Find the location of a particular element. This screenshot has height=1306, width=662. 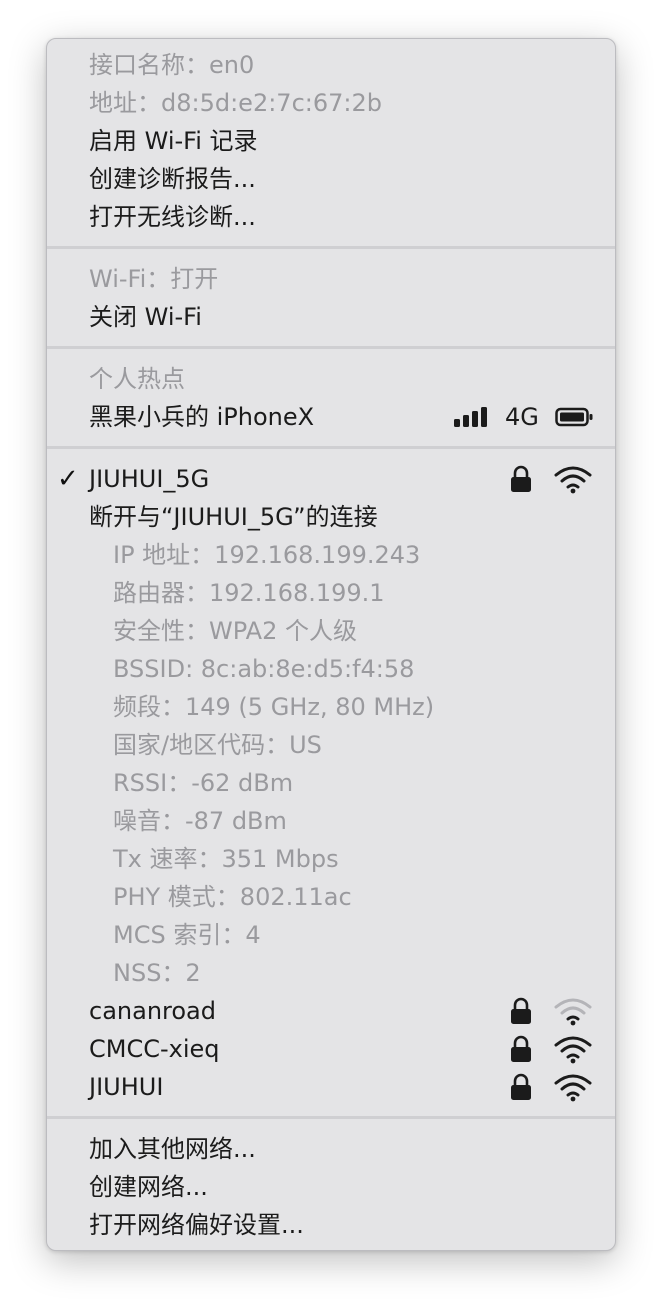

disconnect-network-label: 断开与“JIUHUI_5G”的连接 is located at coordinates (233, 517).